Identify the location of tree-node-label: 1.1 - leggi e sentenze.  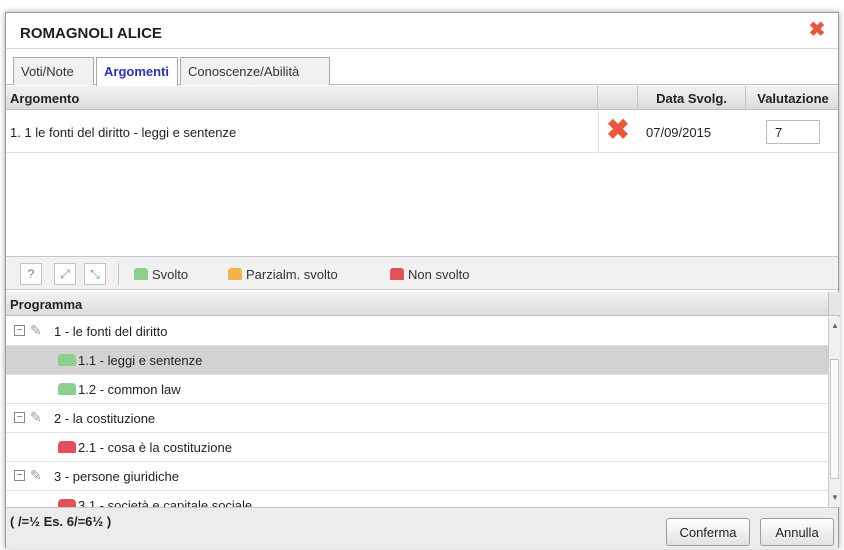
(140, 360).